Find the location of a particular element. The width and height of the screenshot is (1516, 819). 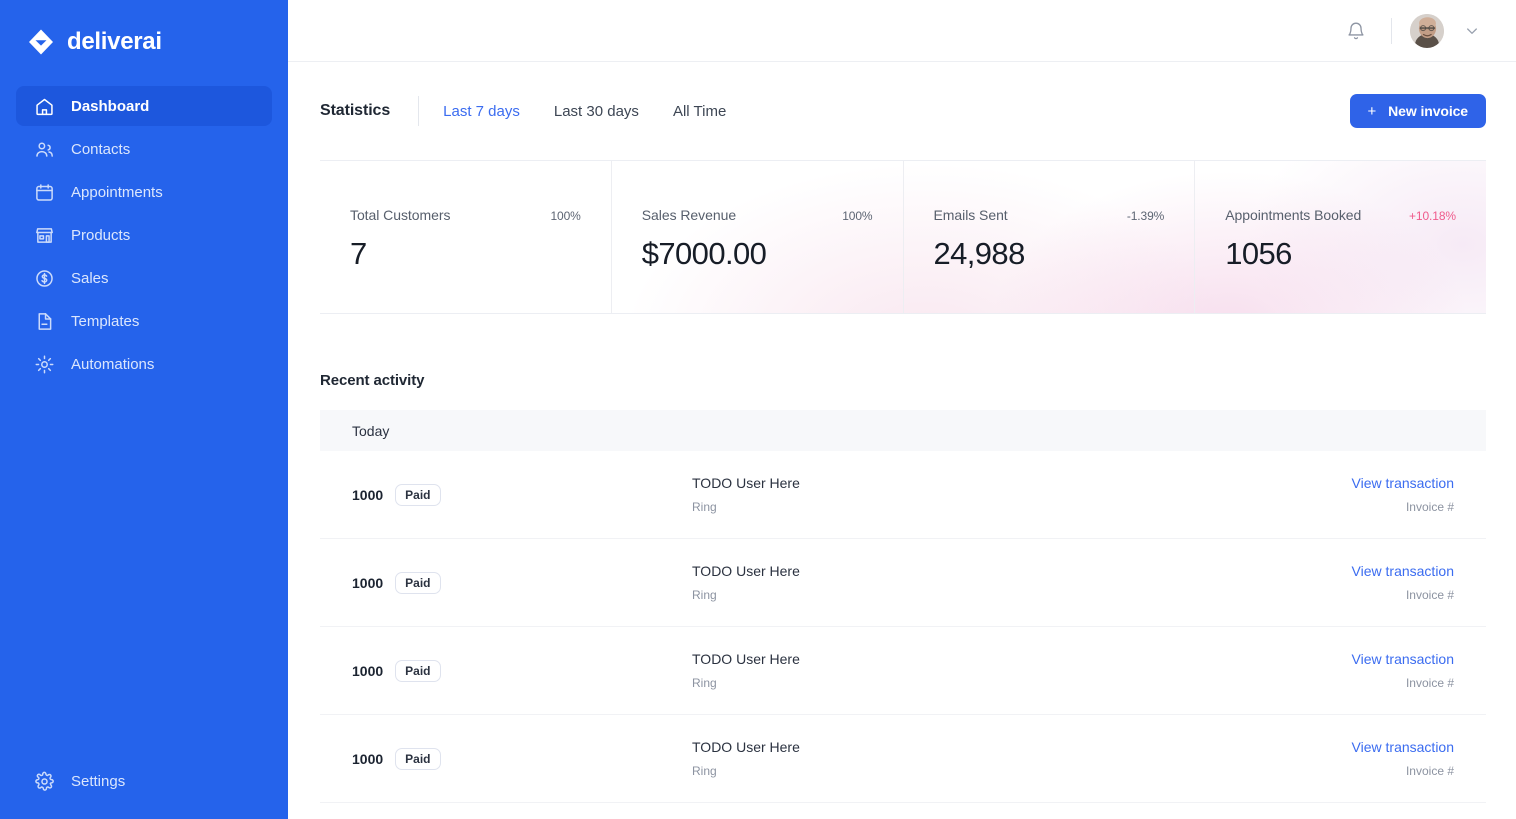

table-group-header: Today is located at coordinates (903, 430).